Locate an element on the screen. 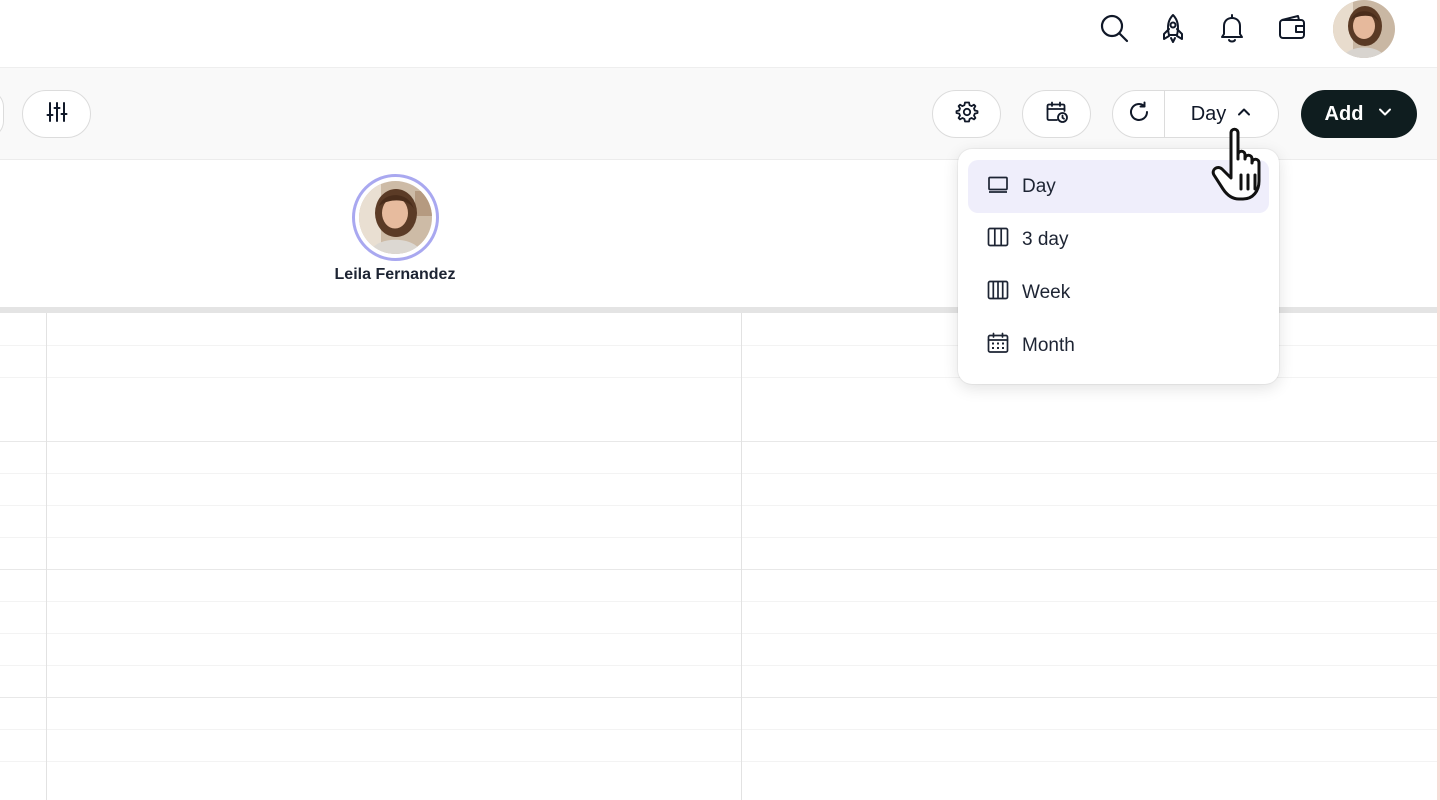  week-view-icon is located at coordinates (998, 293).